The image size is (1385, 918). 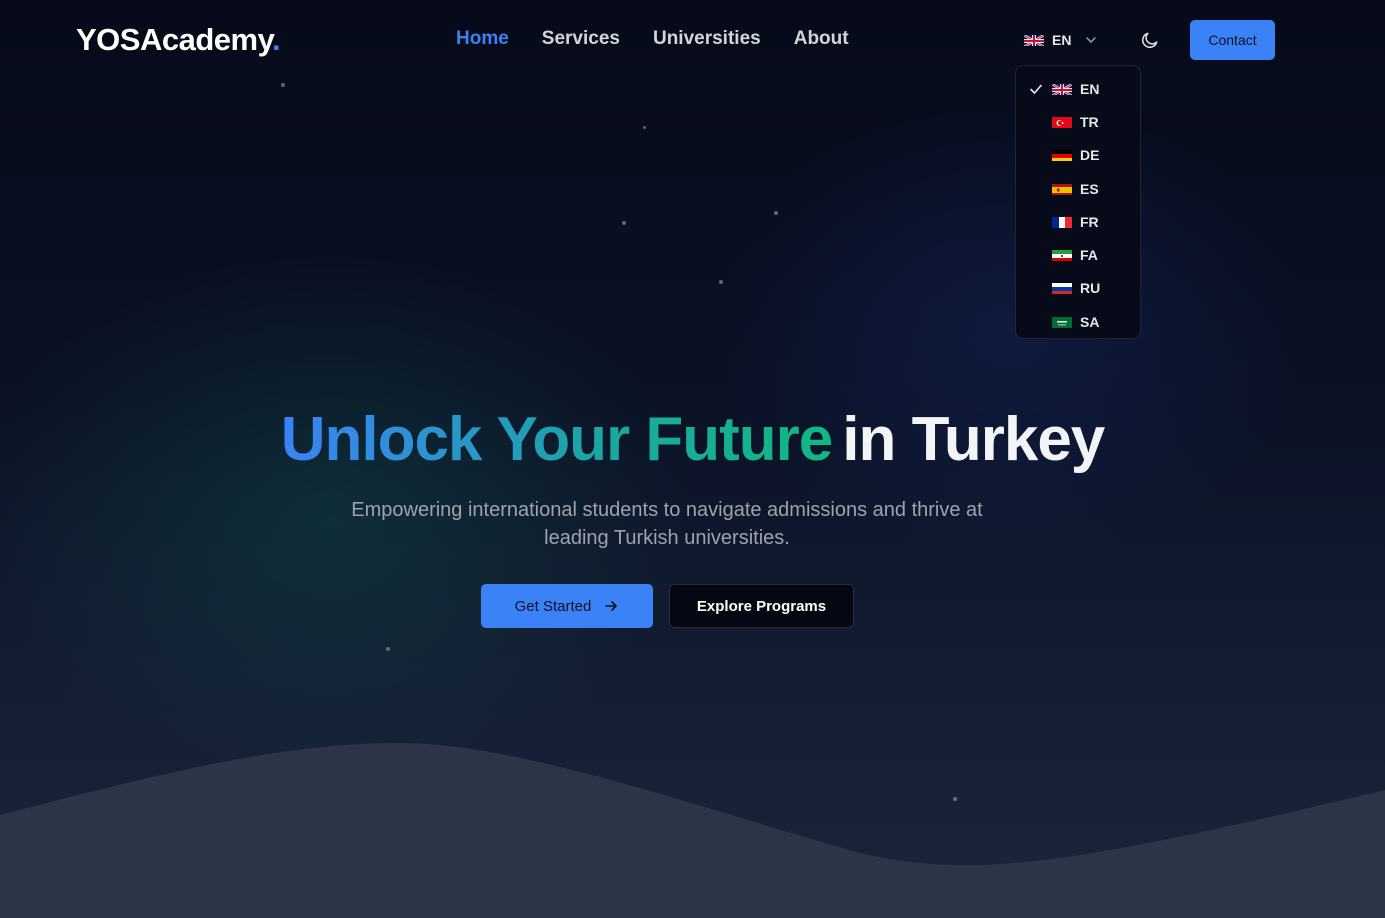 What do you see at coordinates (1090, 288) in the screenshot?
I see `language-option-label: RU` at bounding box center [1090, 288].